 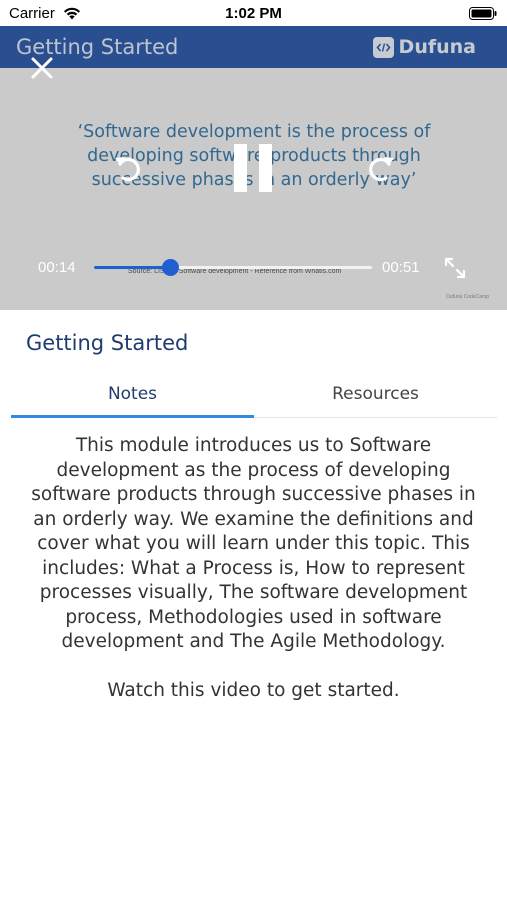 I want to click on pause-icon, so click(x=253, y=168).